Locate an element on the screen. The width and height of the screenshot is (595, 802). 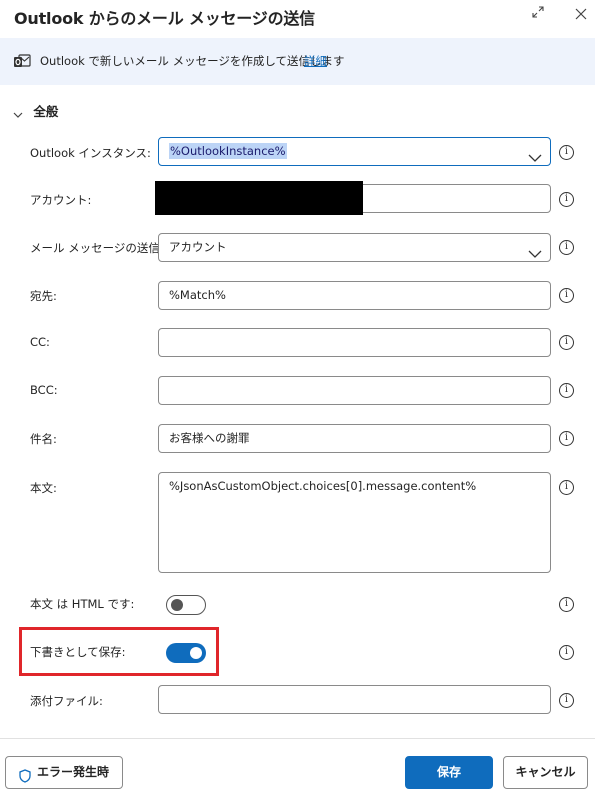
to-label: 宛先: is located at coordinates (43, 296).